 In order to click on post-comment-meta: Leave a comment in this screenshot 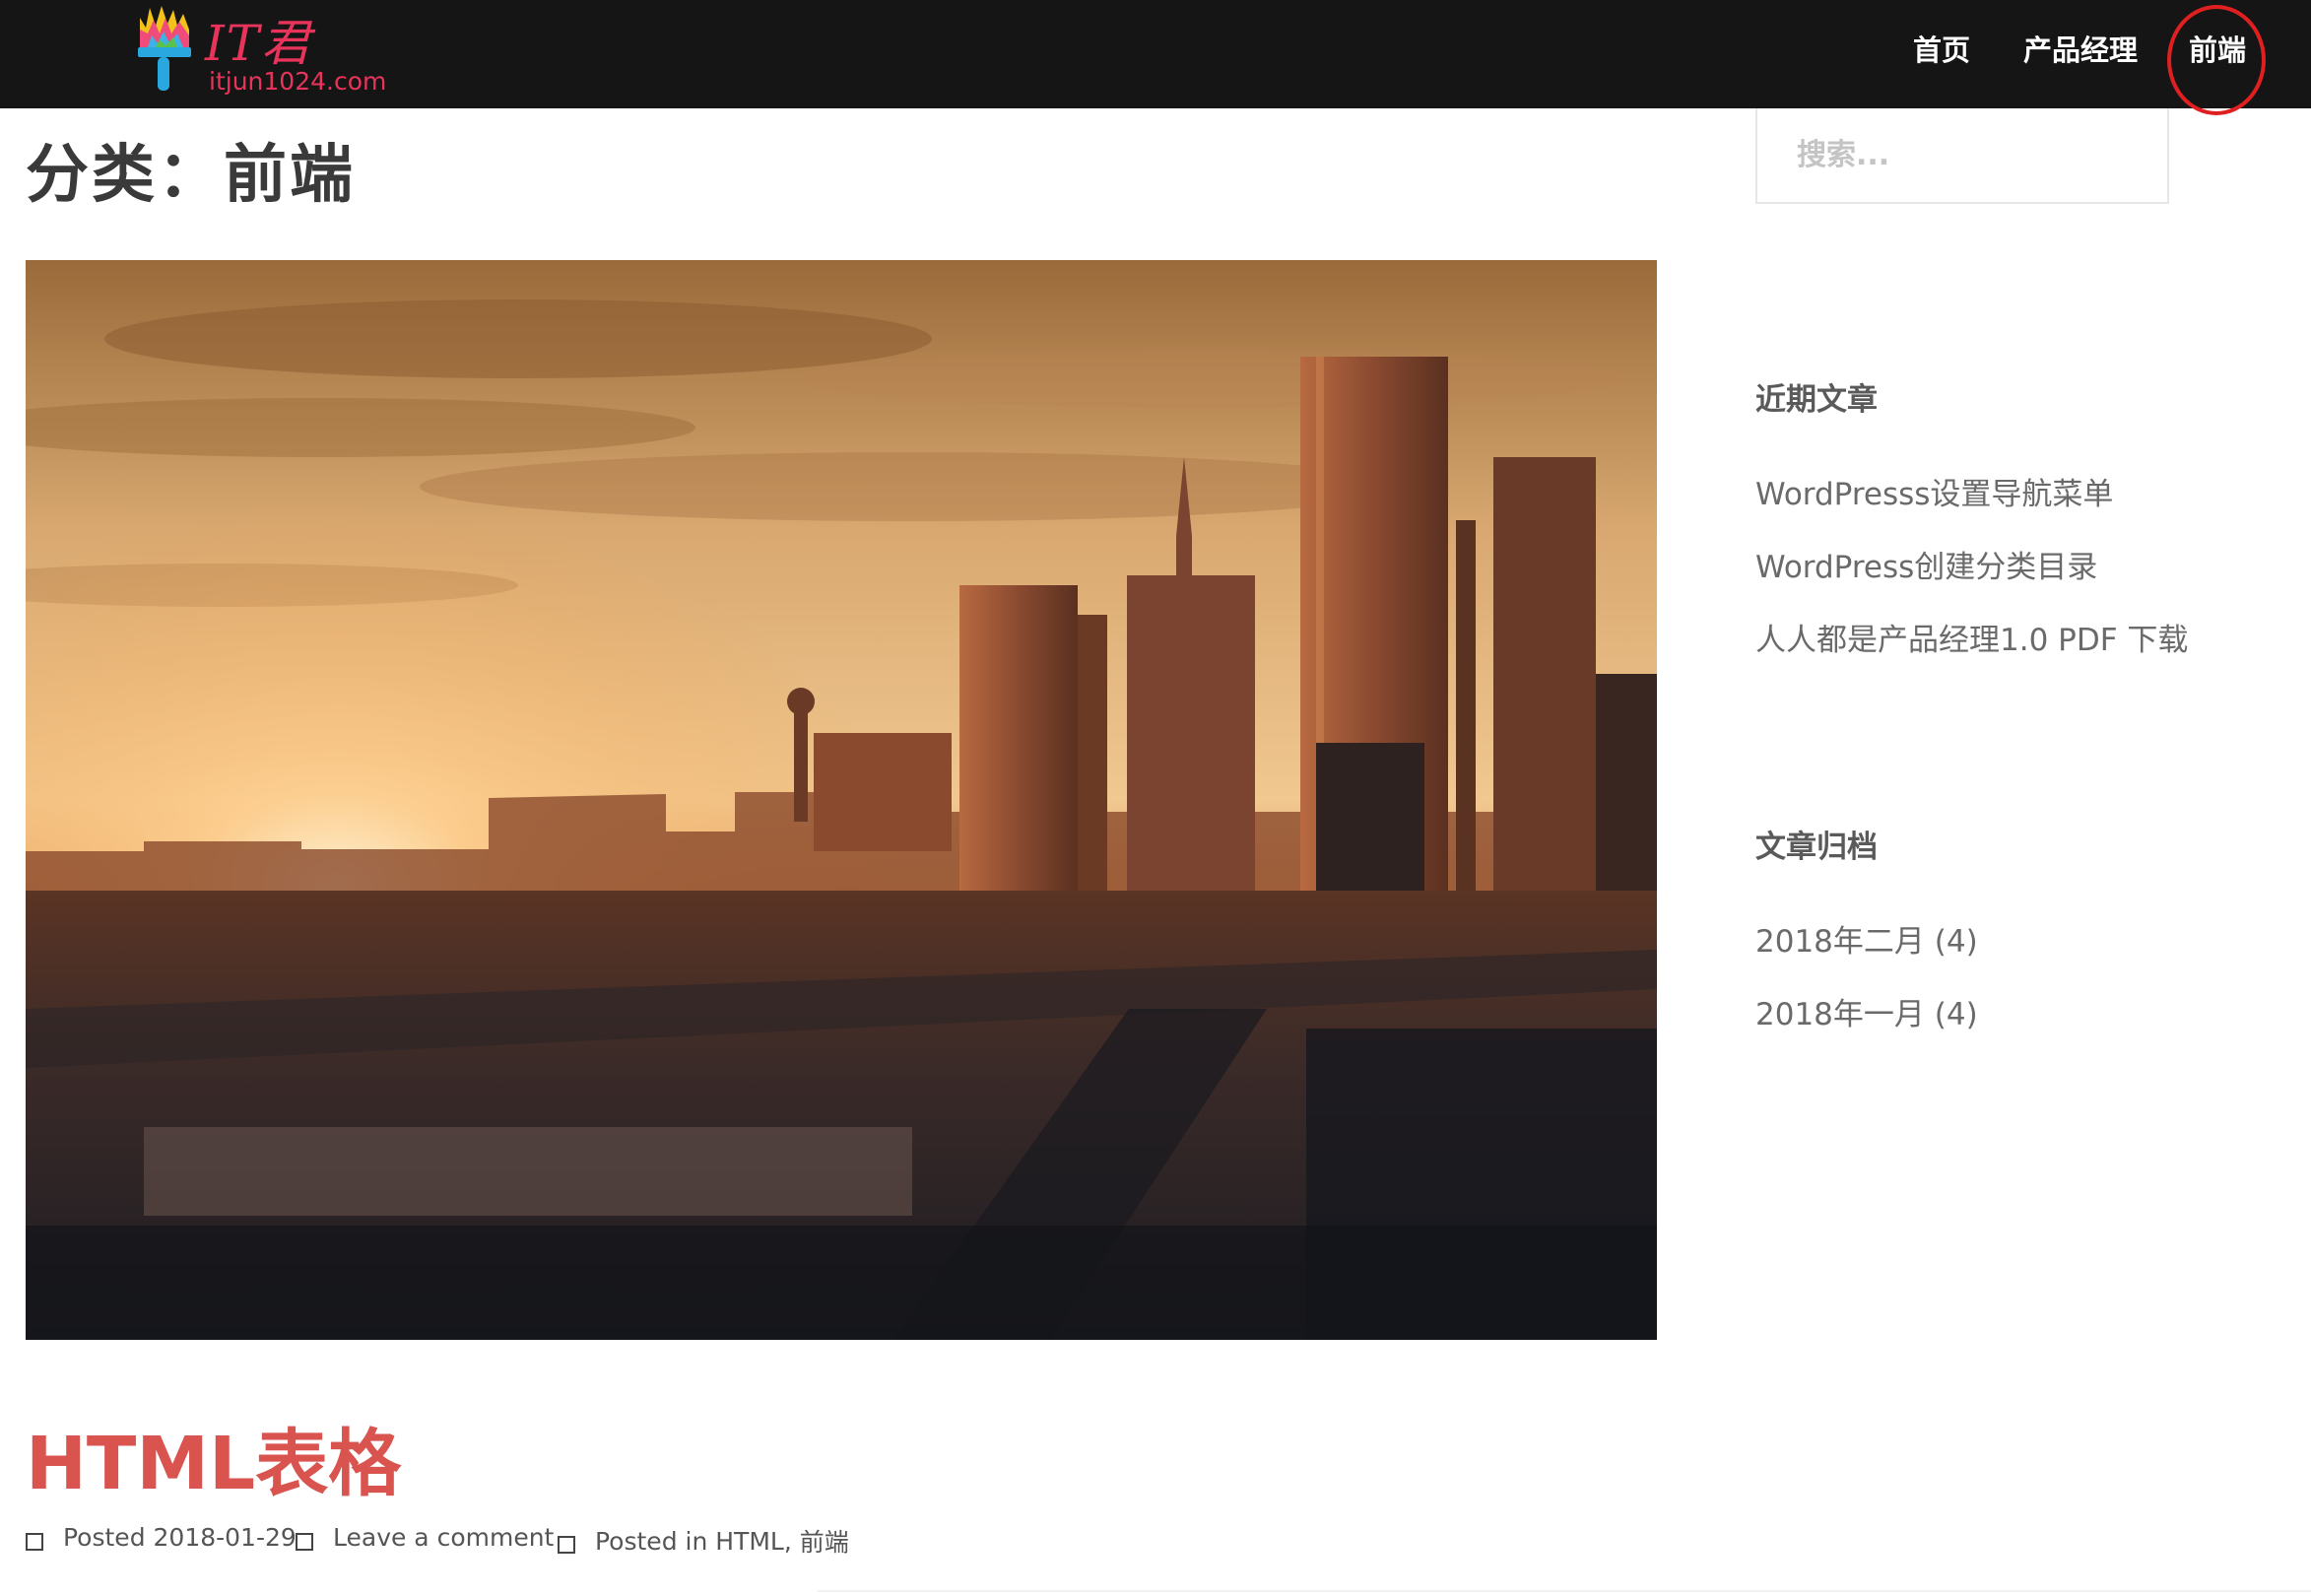, I will do `click(425, 1537)`.